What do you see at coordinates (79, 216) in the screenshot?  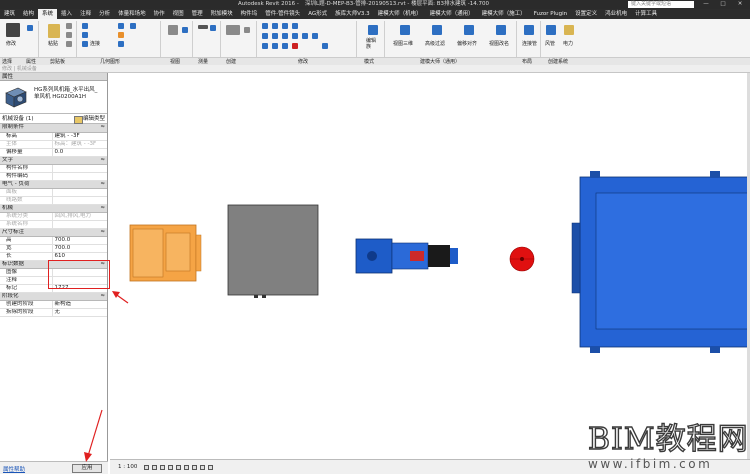 I see `property-value: 回风,排风,电力` at bounding box center [79, 216].